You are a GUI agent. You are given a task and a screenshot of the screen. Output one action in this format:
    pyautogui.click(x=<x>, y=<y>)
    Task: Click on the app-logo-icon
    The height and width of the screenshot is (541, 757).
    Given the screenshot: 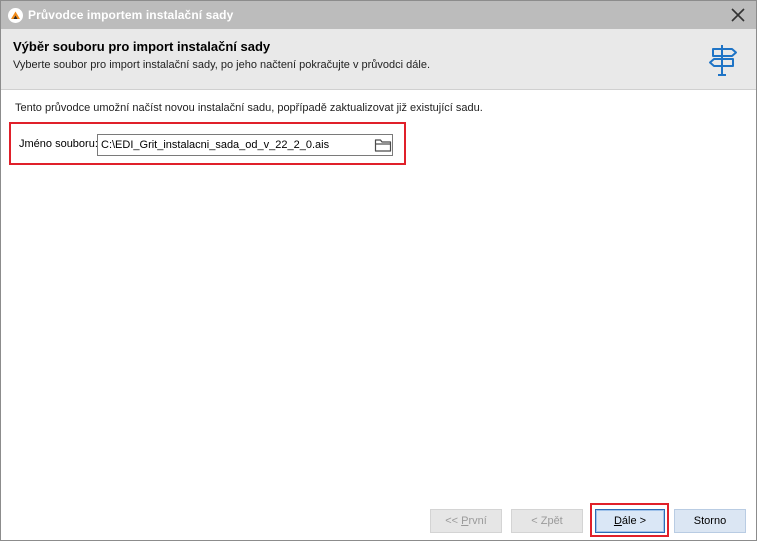 What is the action you would take?
    pyautogui.click(x=15, y=15)
    